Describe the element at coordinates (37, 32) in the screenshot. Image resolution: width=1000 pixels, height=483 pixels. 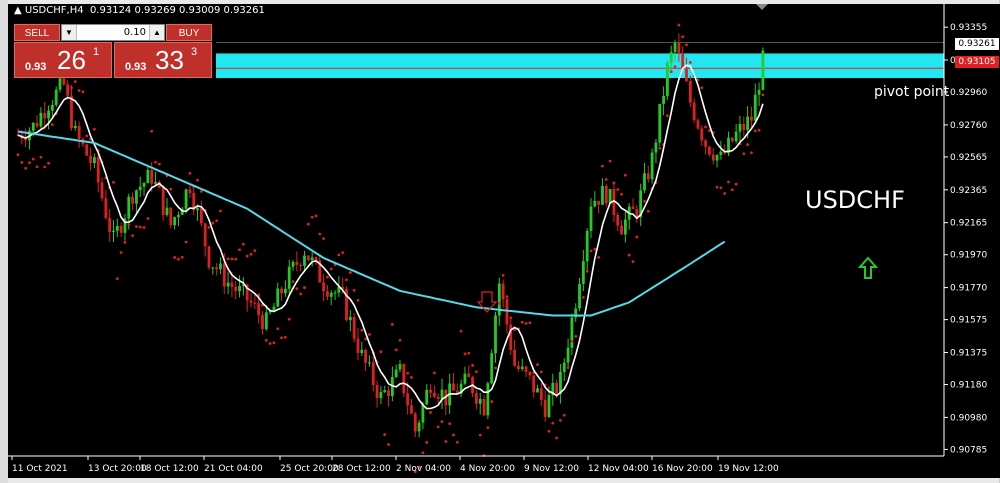
I see `sell-button: SELL` at that location.